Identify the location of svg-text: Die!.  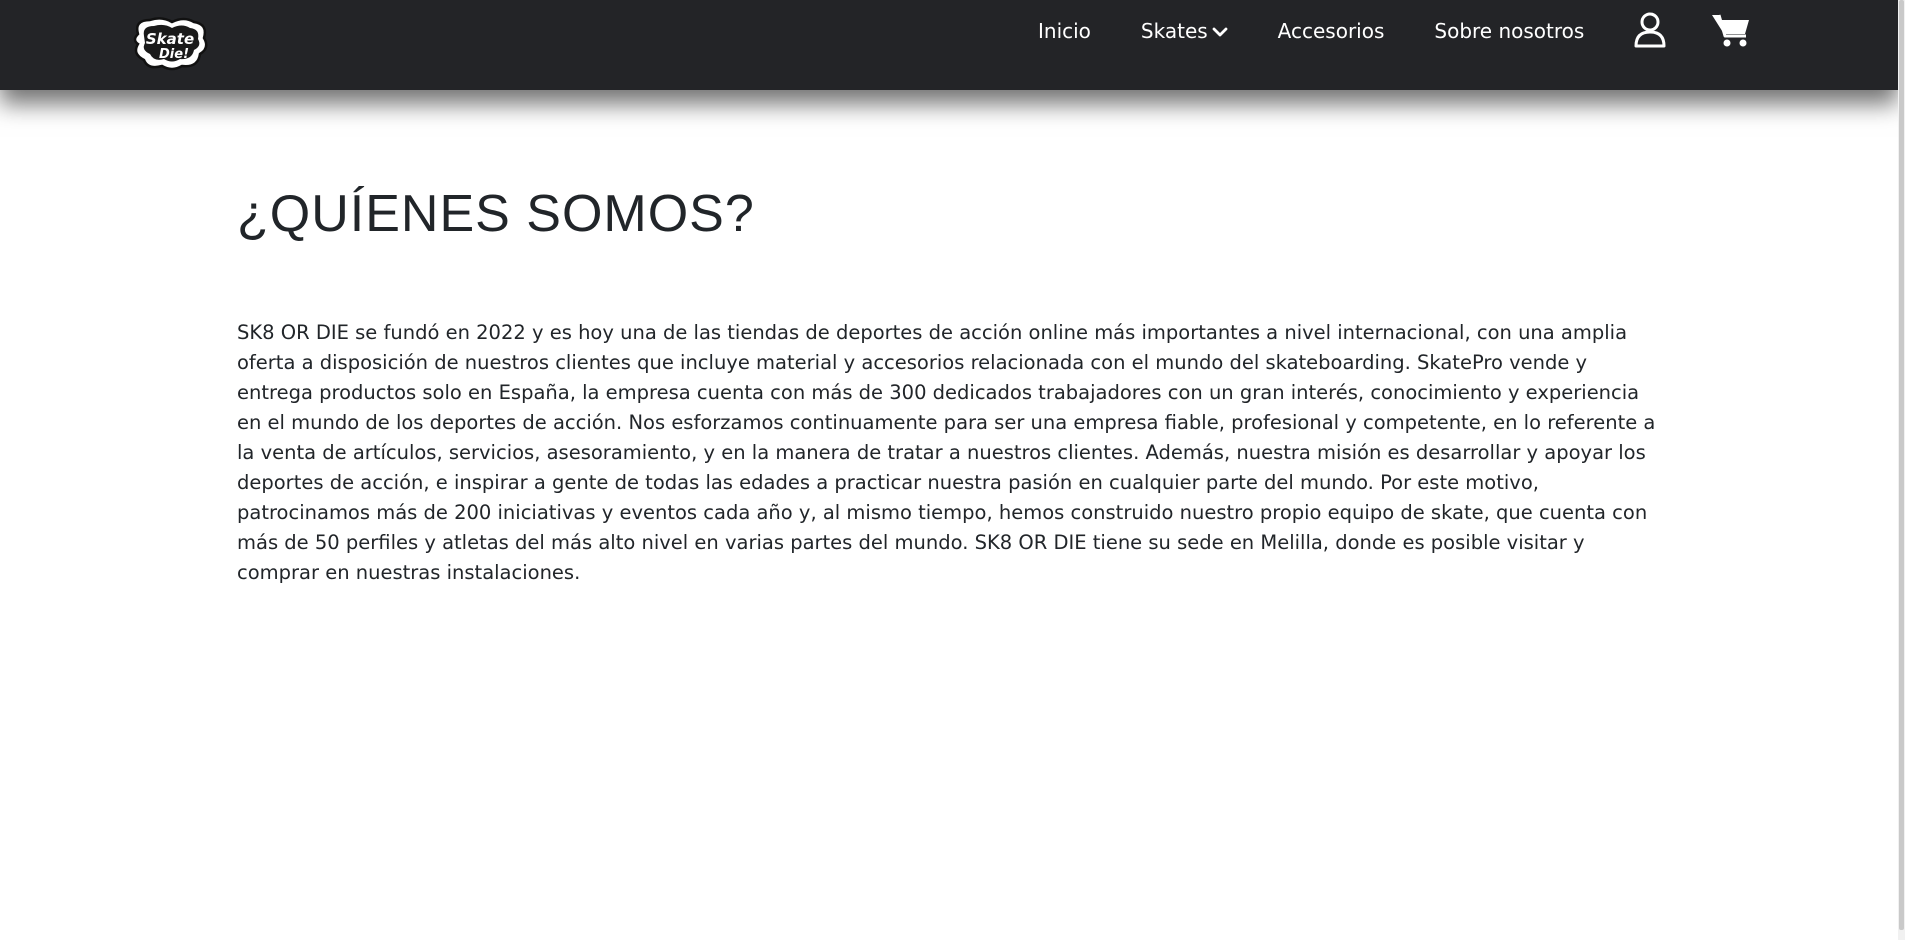
(174, 54).